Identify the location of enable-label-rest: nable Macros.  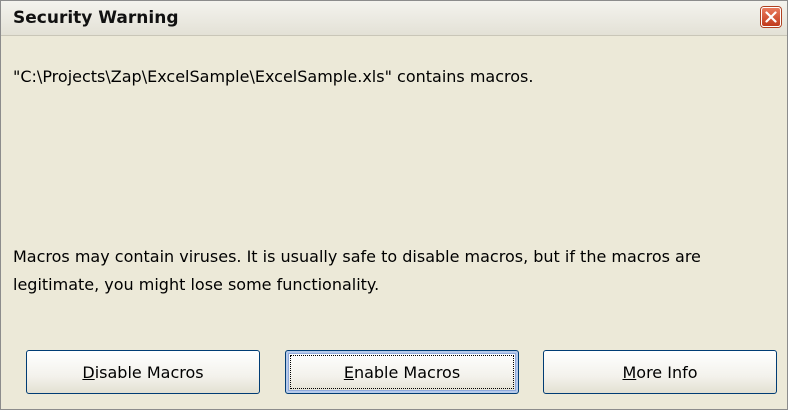
(407, 372).